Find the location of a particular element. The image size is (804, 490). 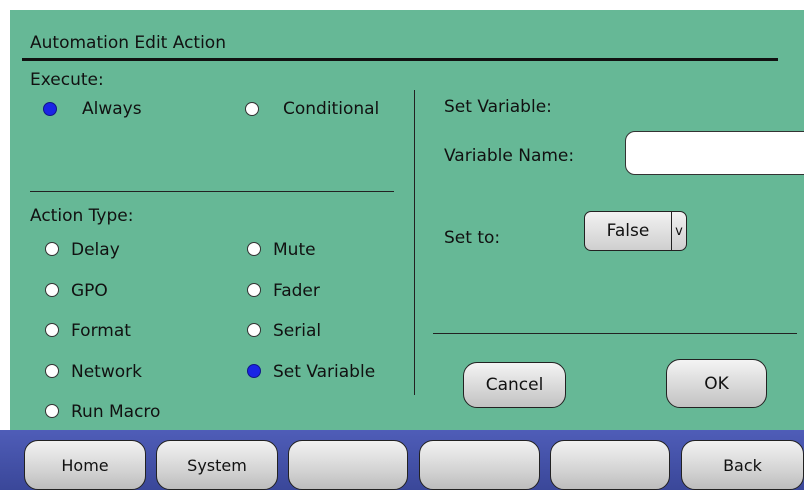

radio-format is located at coordinates (52, 330).